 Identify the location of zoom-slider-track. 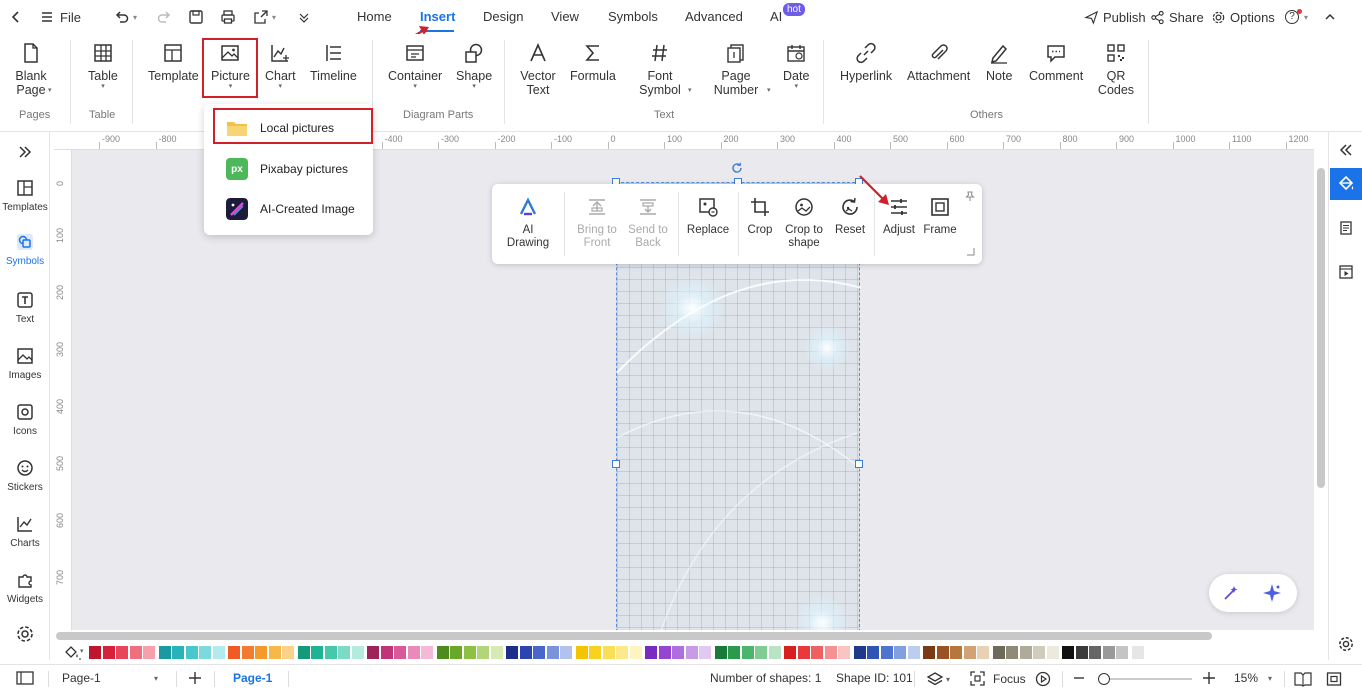
(1145, 679).